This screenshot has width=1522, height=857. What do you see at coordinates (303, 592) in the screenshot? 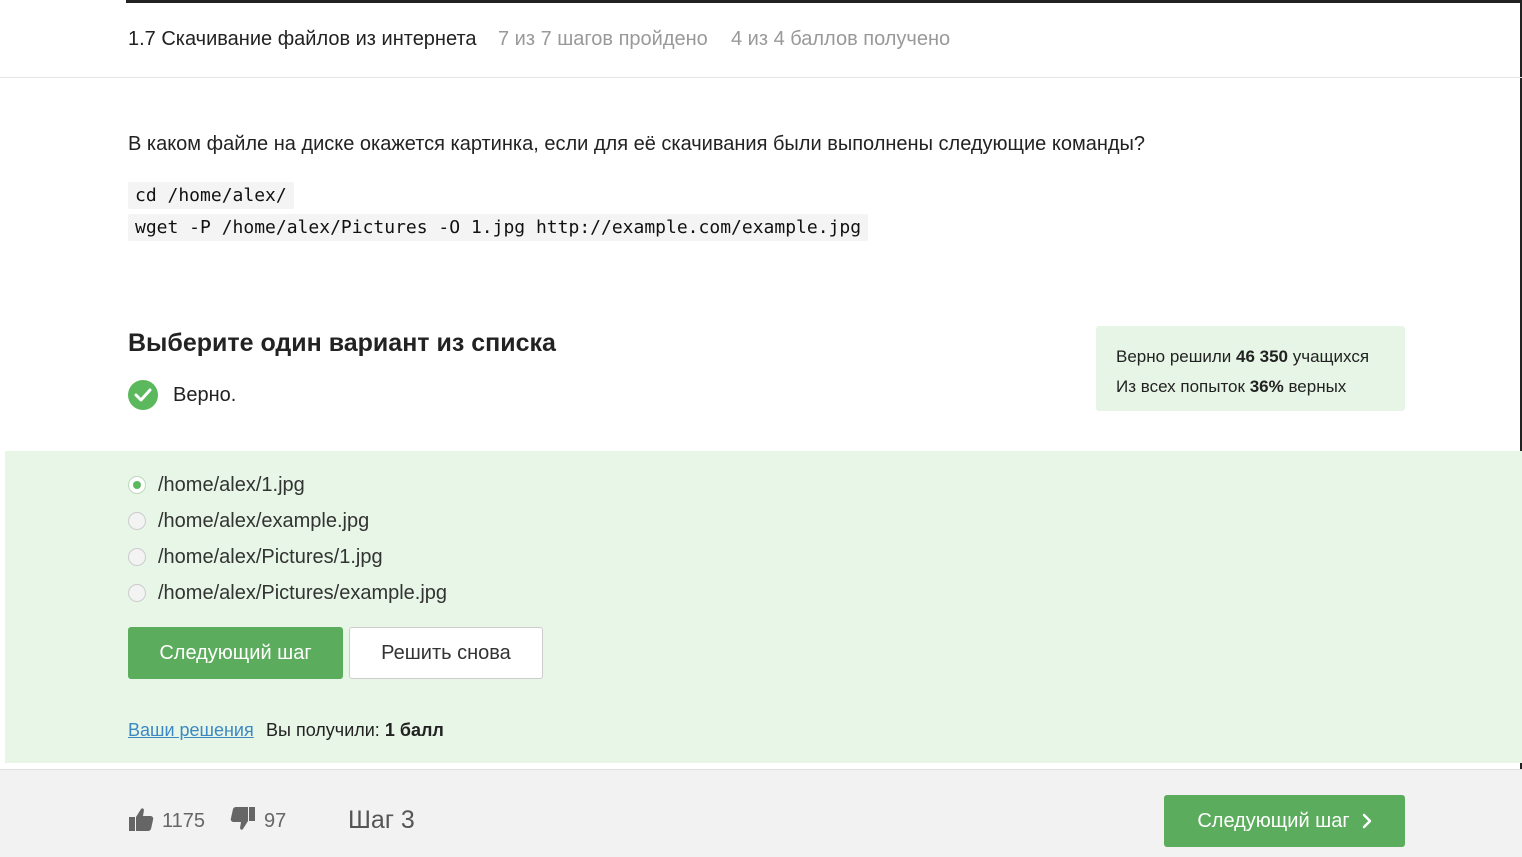
I see `option-label: /home/alex/Pictures/example.jpg` at bounding box center [303, 592].